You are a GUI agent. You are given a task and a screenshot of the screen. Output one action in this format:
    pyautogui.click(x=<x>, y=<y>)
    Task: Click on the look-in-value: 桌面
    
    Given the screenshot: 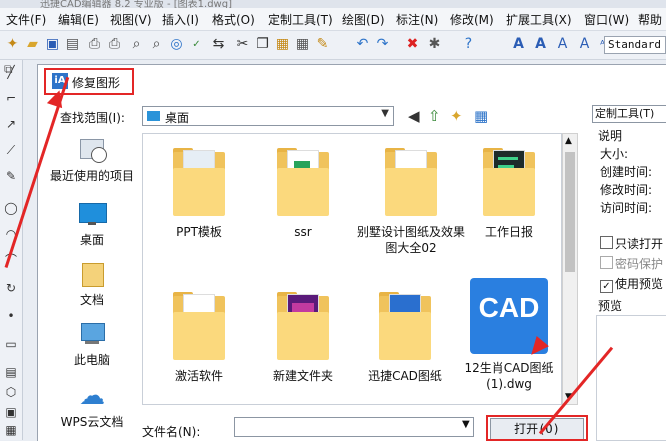 What is the action you would take?
    pyautogui.click(x=177, y=118)
    